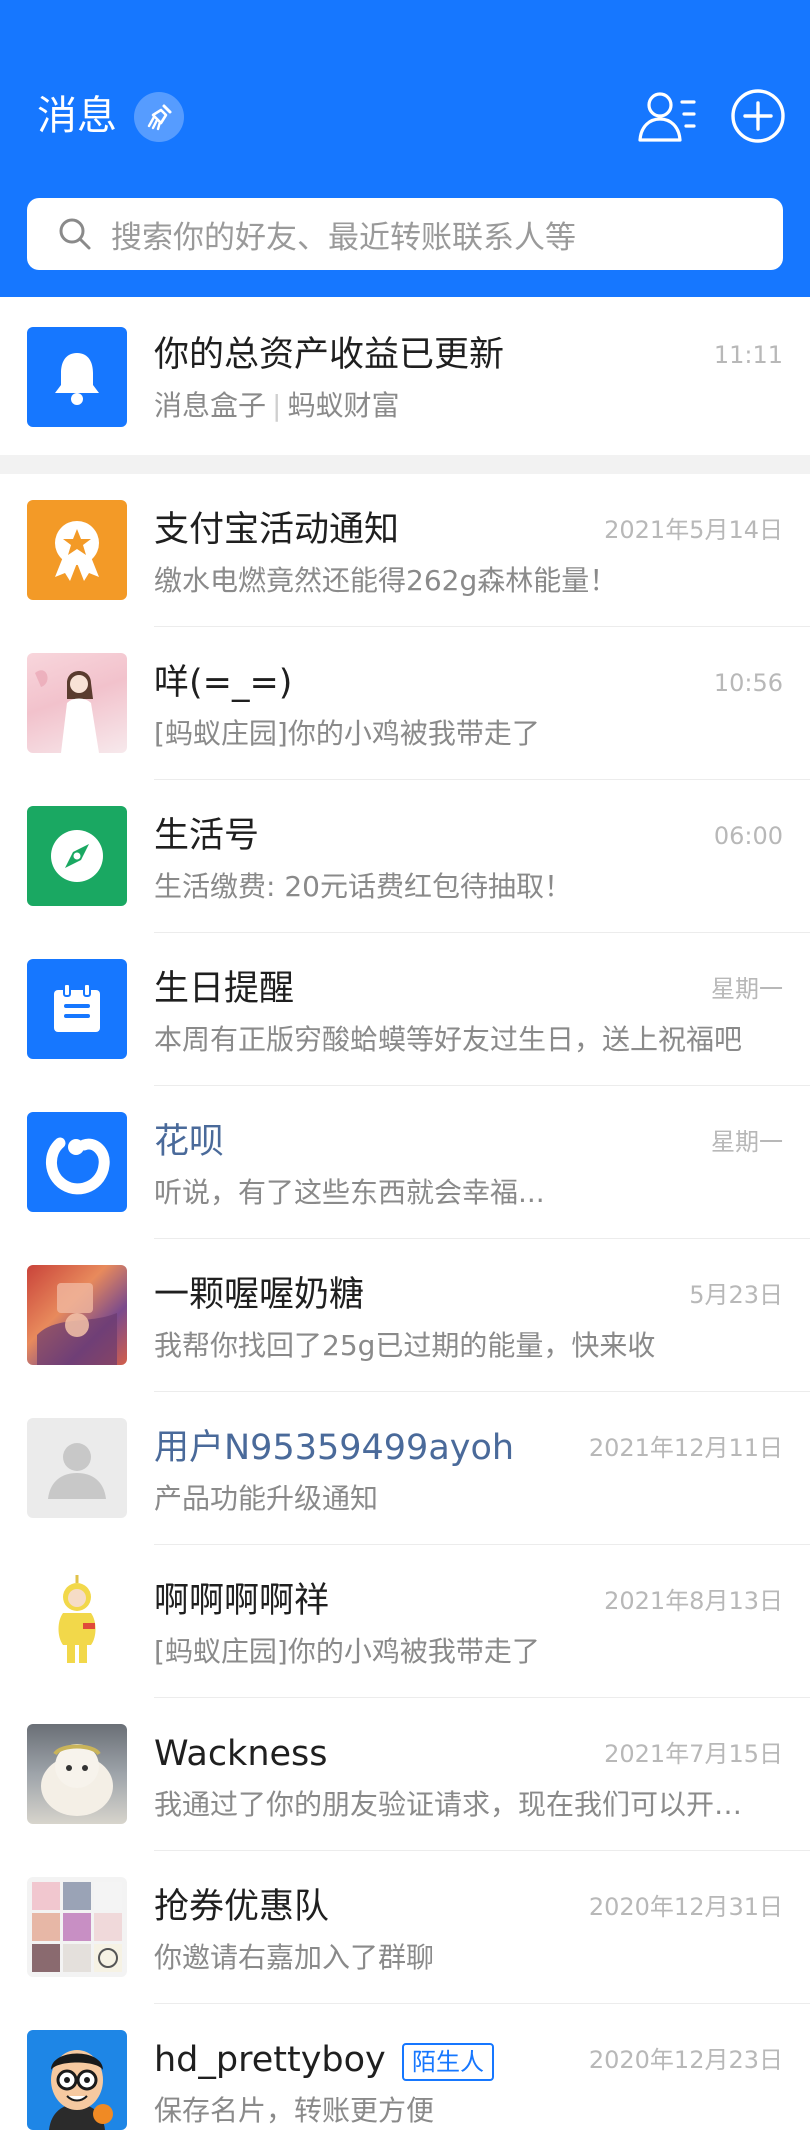 Image resolution: width=810 pixels, height=2155 pixels. Describe the element at coordinates (405, 1927) in the screenshot. I see `list-item: 抢券优惠队 2020年12月31日 你邀请右嘉加入了群聊` at that location.